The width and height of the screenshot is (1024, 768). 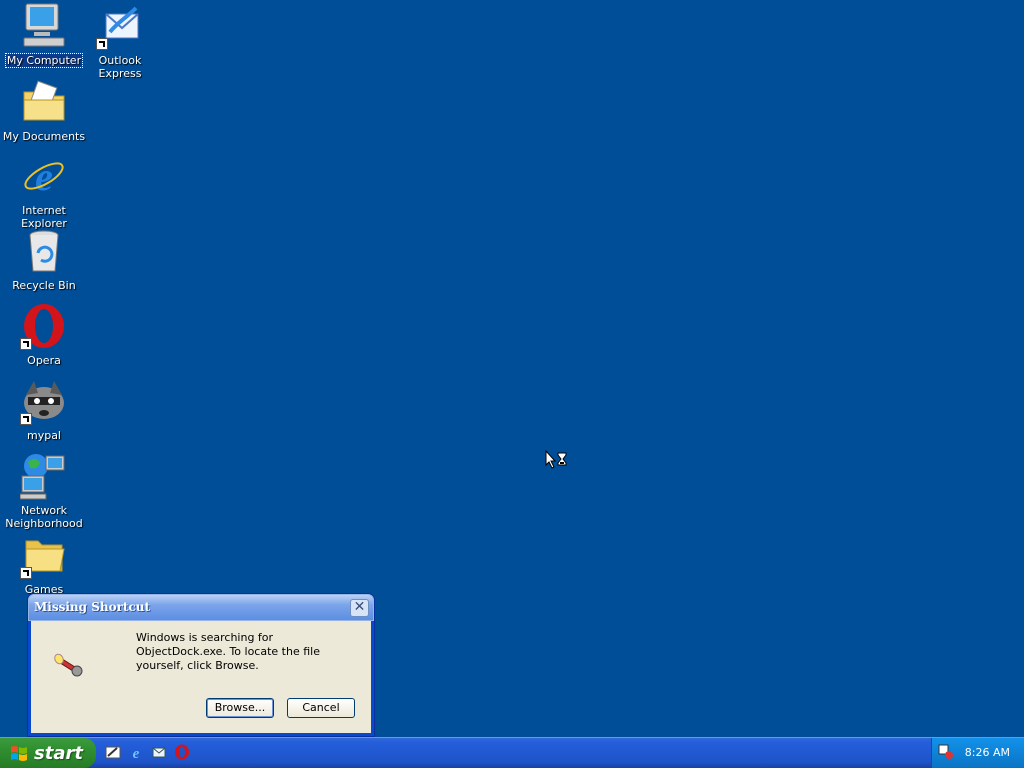 I want to click on dialog-title: Missing Shortcut, so click(x=92, y=607).